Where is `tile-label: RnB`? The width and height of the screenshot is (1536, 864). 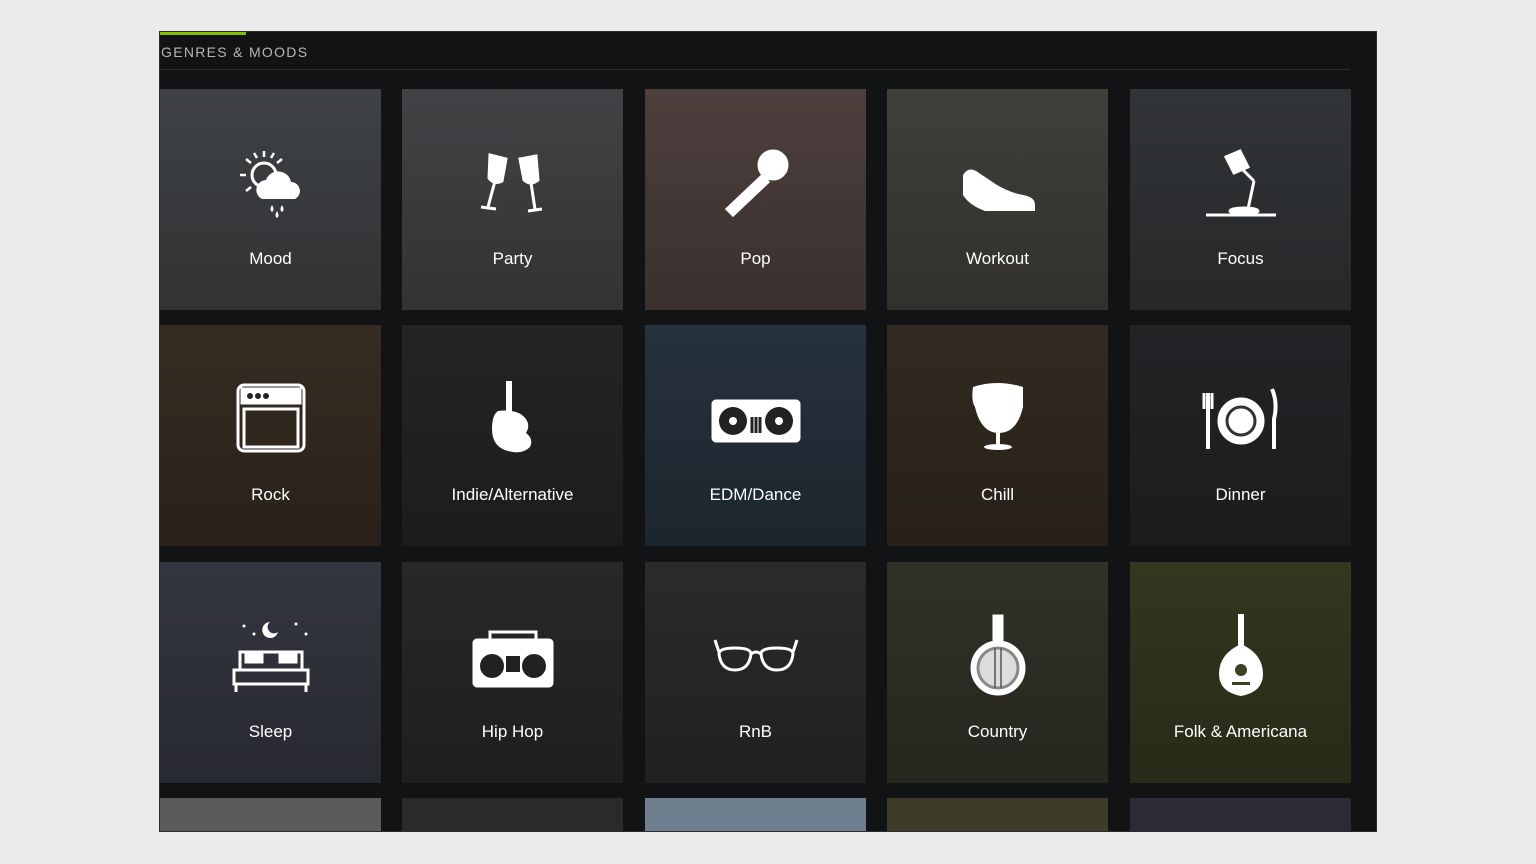 tile-label: RnB is located at coordinates (755, 731).